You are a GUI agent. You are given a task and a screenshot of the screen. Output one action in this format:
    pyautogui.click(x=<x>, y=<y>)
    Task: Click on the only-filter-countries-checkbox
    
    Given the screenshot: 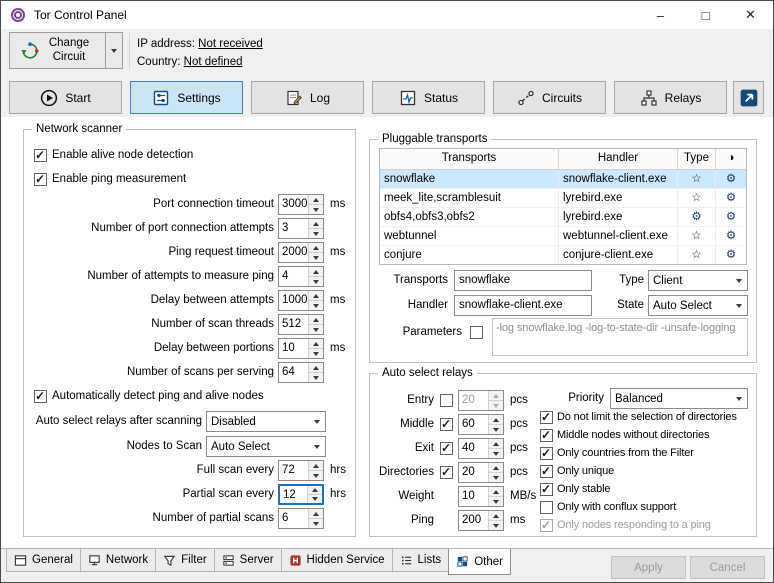 What is the action you would take?
    pyautogui.click(x=546, y=453)
    